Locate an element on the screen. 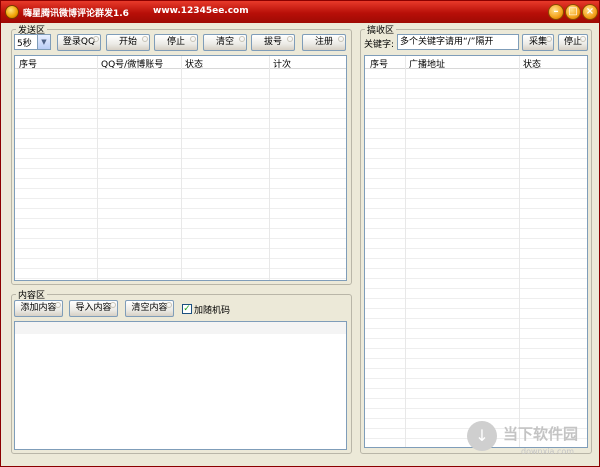 The width and height of the screenshot is (600, 467). minimize-button: – is located at coordinates (556, 12).